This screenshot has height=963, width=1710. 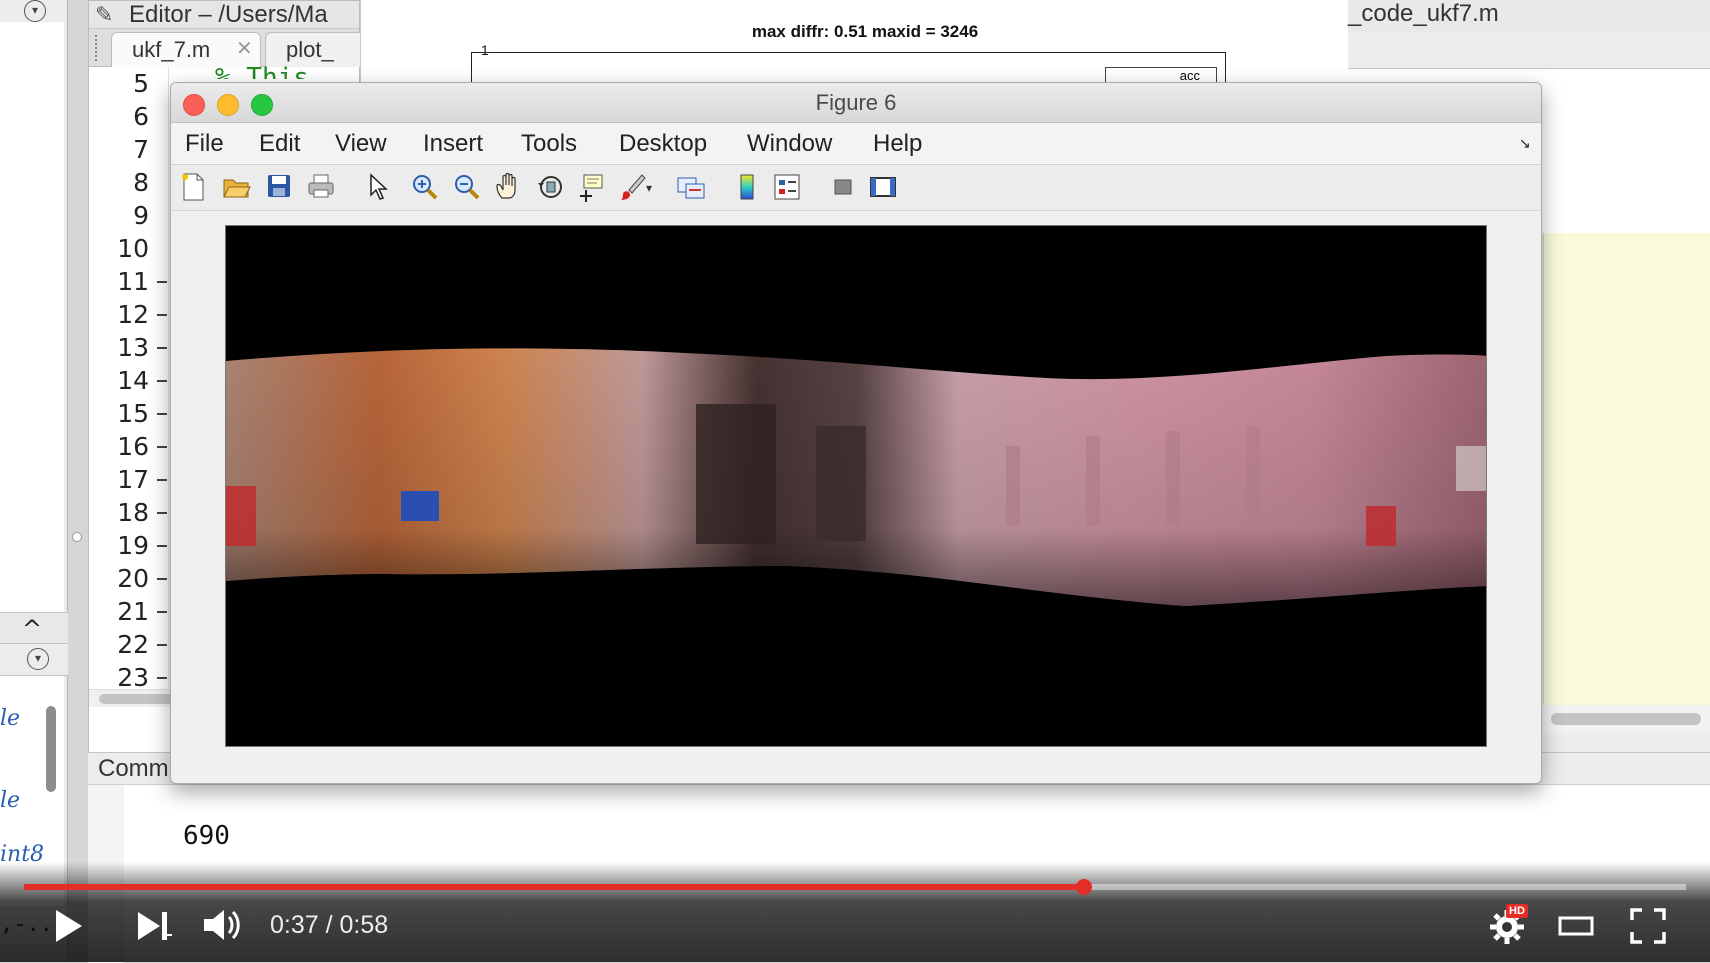 I want to click on right-panel-hscroll, so click(x=1626, y=719).